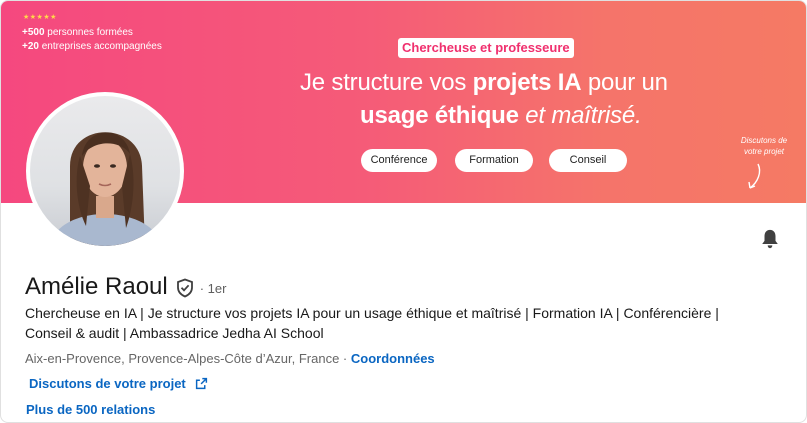  What do you see at coordinates (580, 115) in the screenshot?
I see `banner-headline-italic: et maîtrisé.` at bounding box center [580, 115].